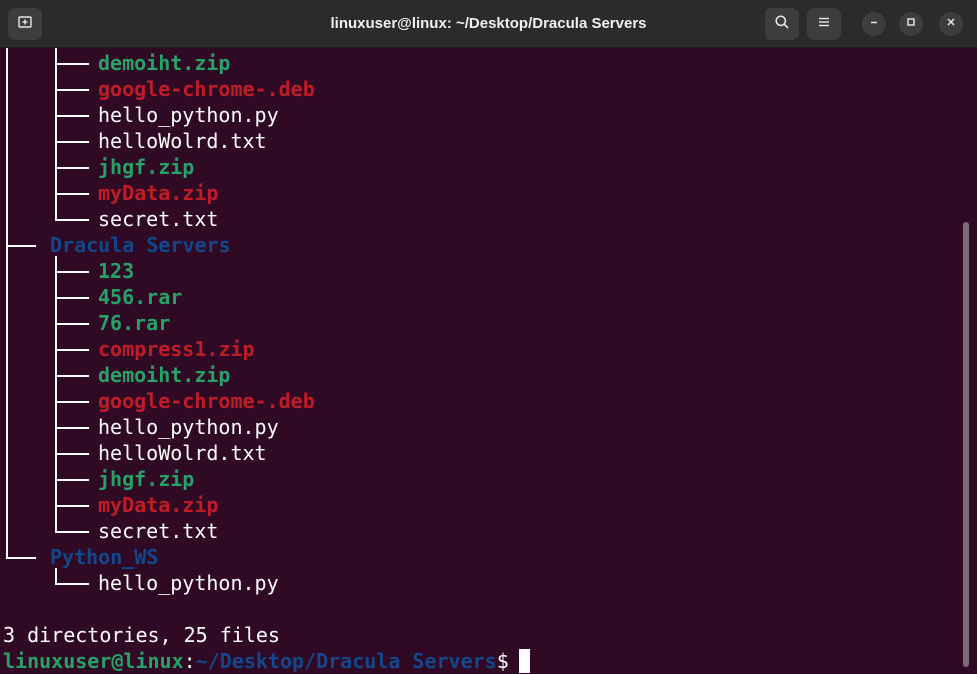 The width and height of the screenshot is (977, 674). What do you see at coordinates (134, 323) in the screenshot?
I see `file-entry: 76.rar` at bounding box center [134, 323].